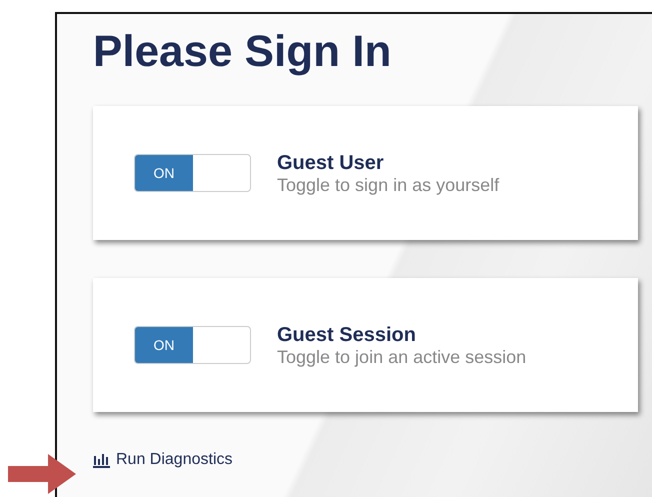 Image resolution: width=652 pixels, height=497 pixels. Describe the element at coordinates (43, 474) in the screenshot. I see `annotation-arrow` at that location.